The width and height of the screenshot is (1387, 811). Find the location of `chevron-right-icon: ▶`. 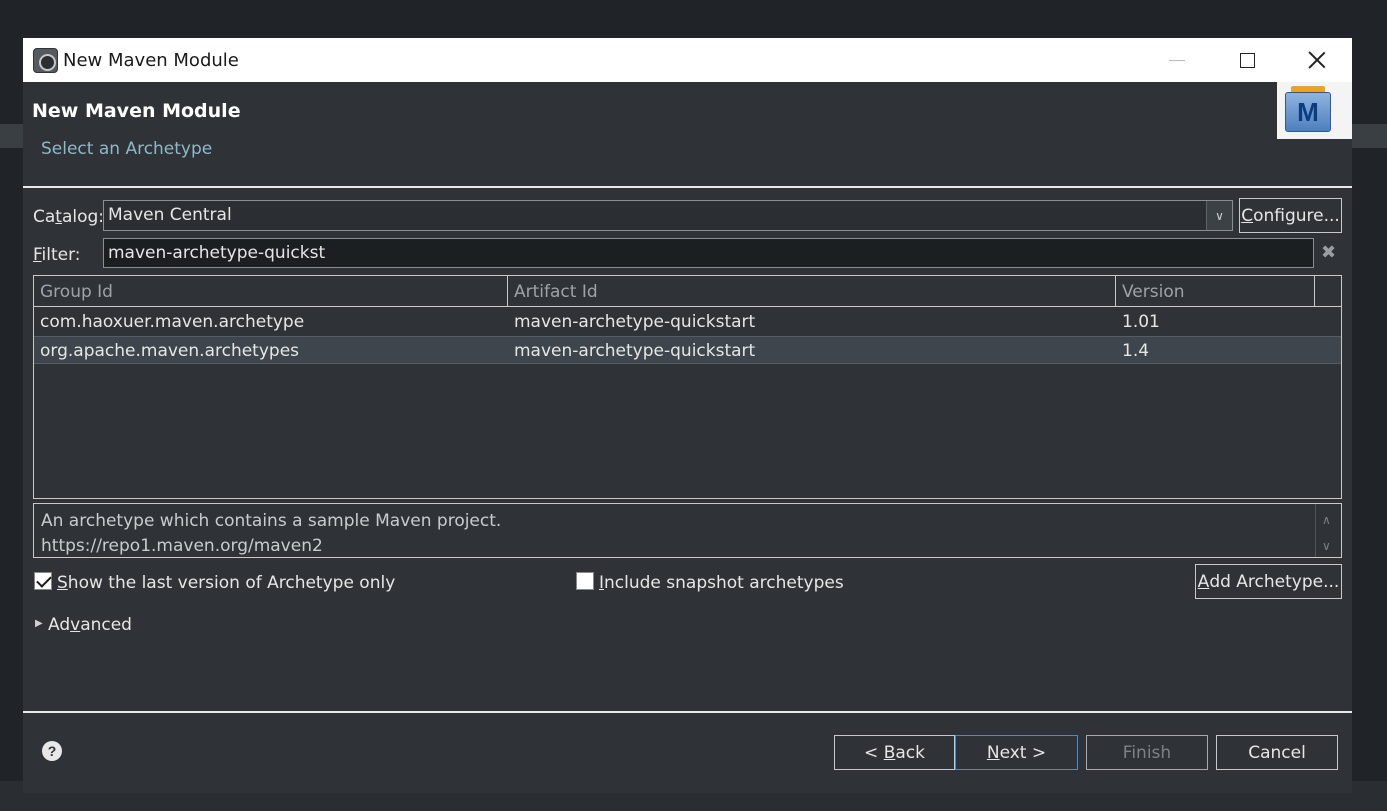

chevron-right-icon: ▶ is located at coordinates (39, 623).